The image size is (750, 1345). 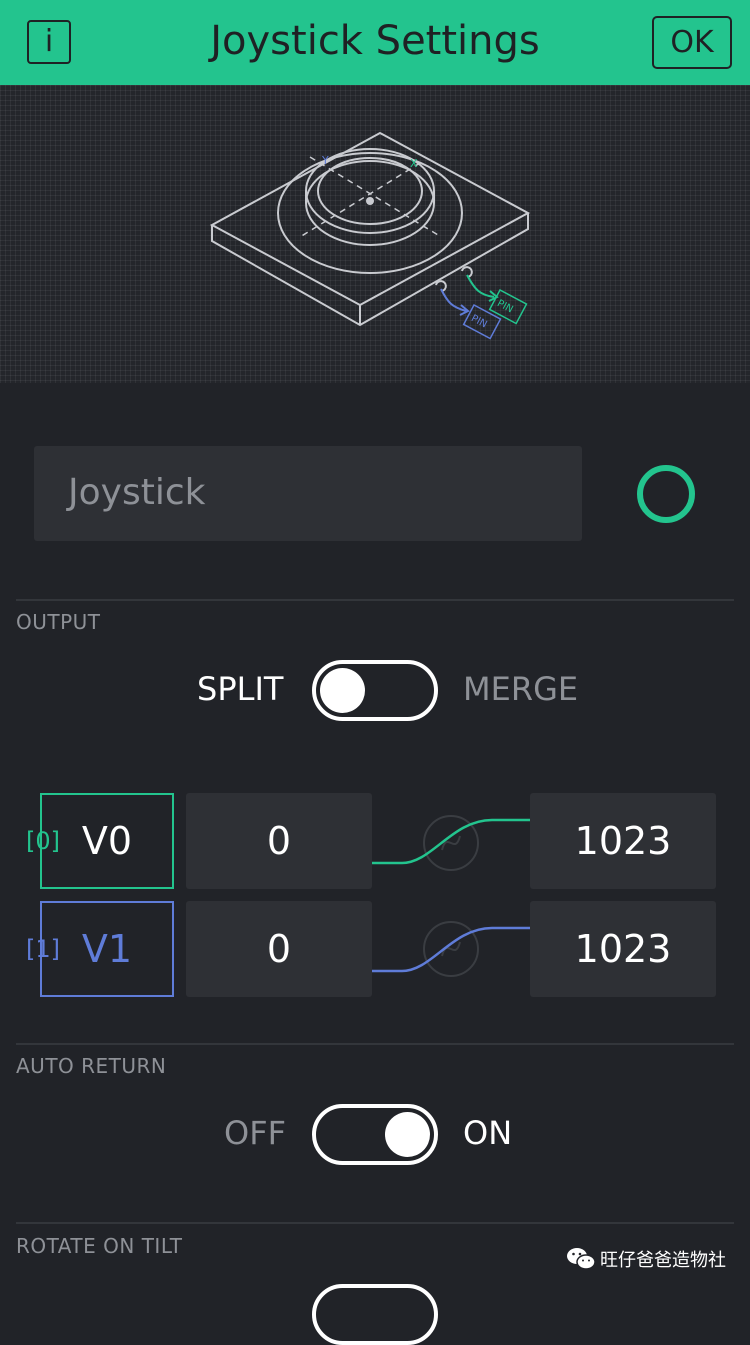 I want to click on max-value-input-1: 1023, so click(x=623, y=949).